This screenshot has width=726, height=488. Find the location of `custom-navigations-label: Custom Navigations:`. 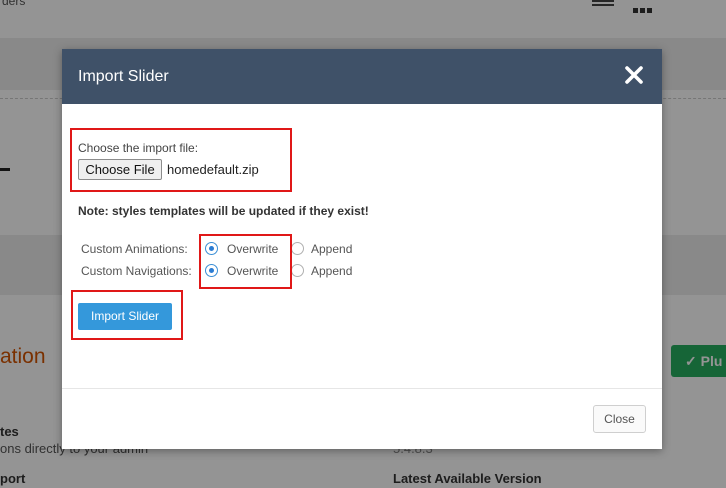

custom-navigations-label: Custom Navigations: is located at coordinates (136, 271).